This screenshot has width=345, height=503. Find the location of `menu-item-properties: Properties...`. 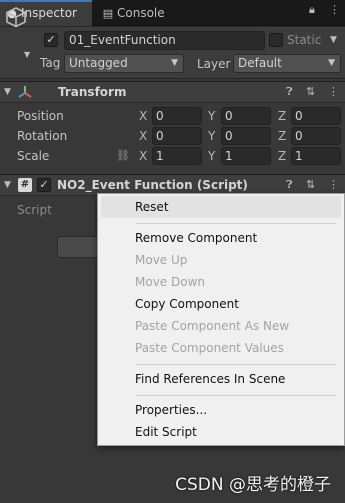

menu-item-properties: Properties... is located at coordinates (221, 410).